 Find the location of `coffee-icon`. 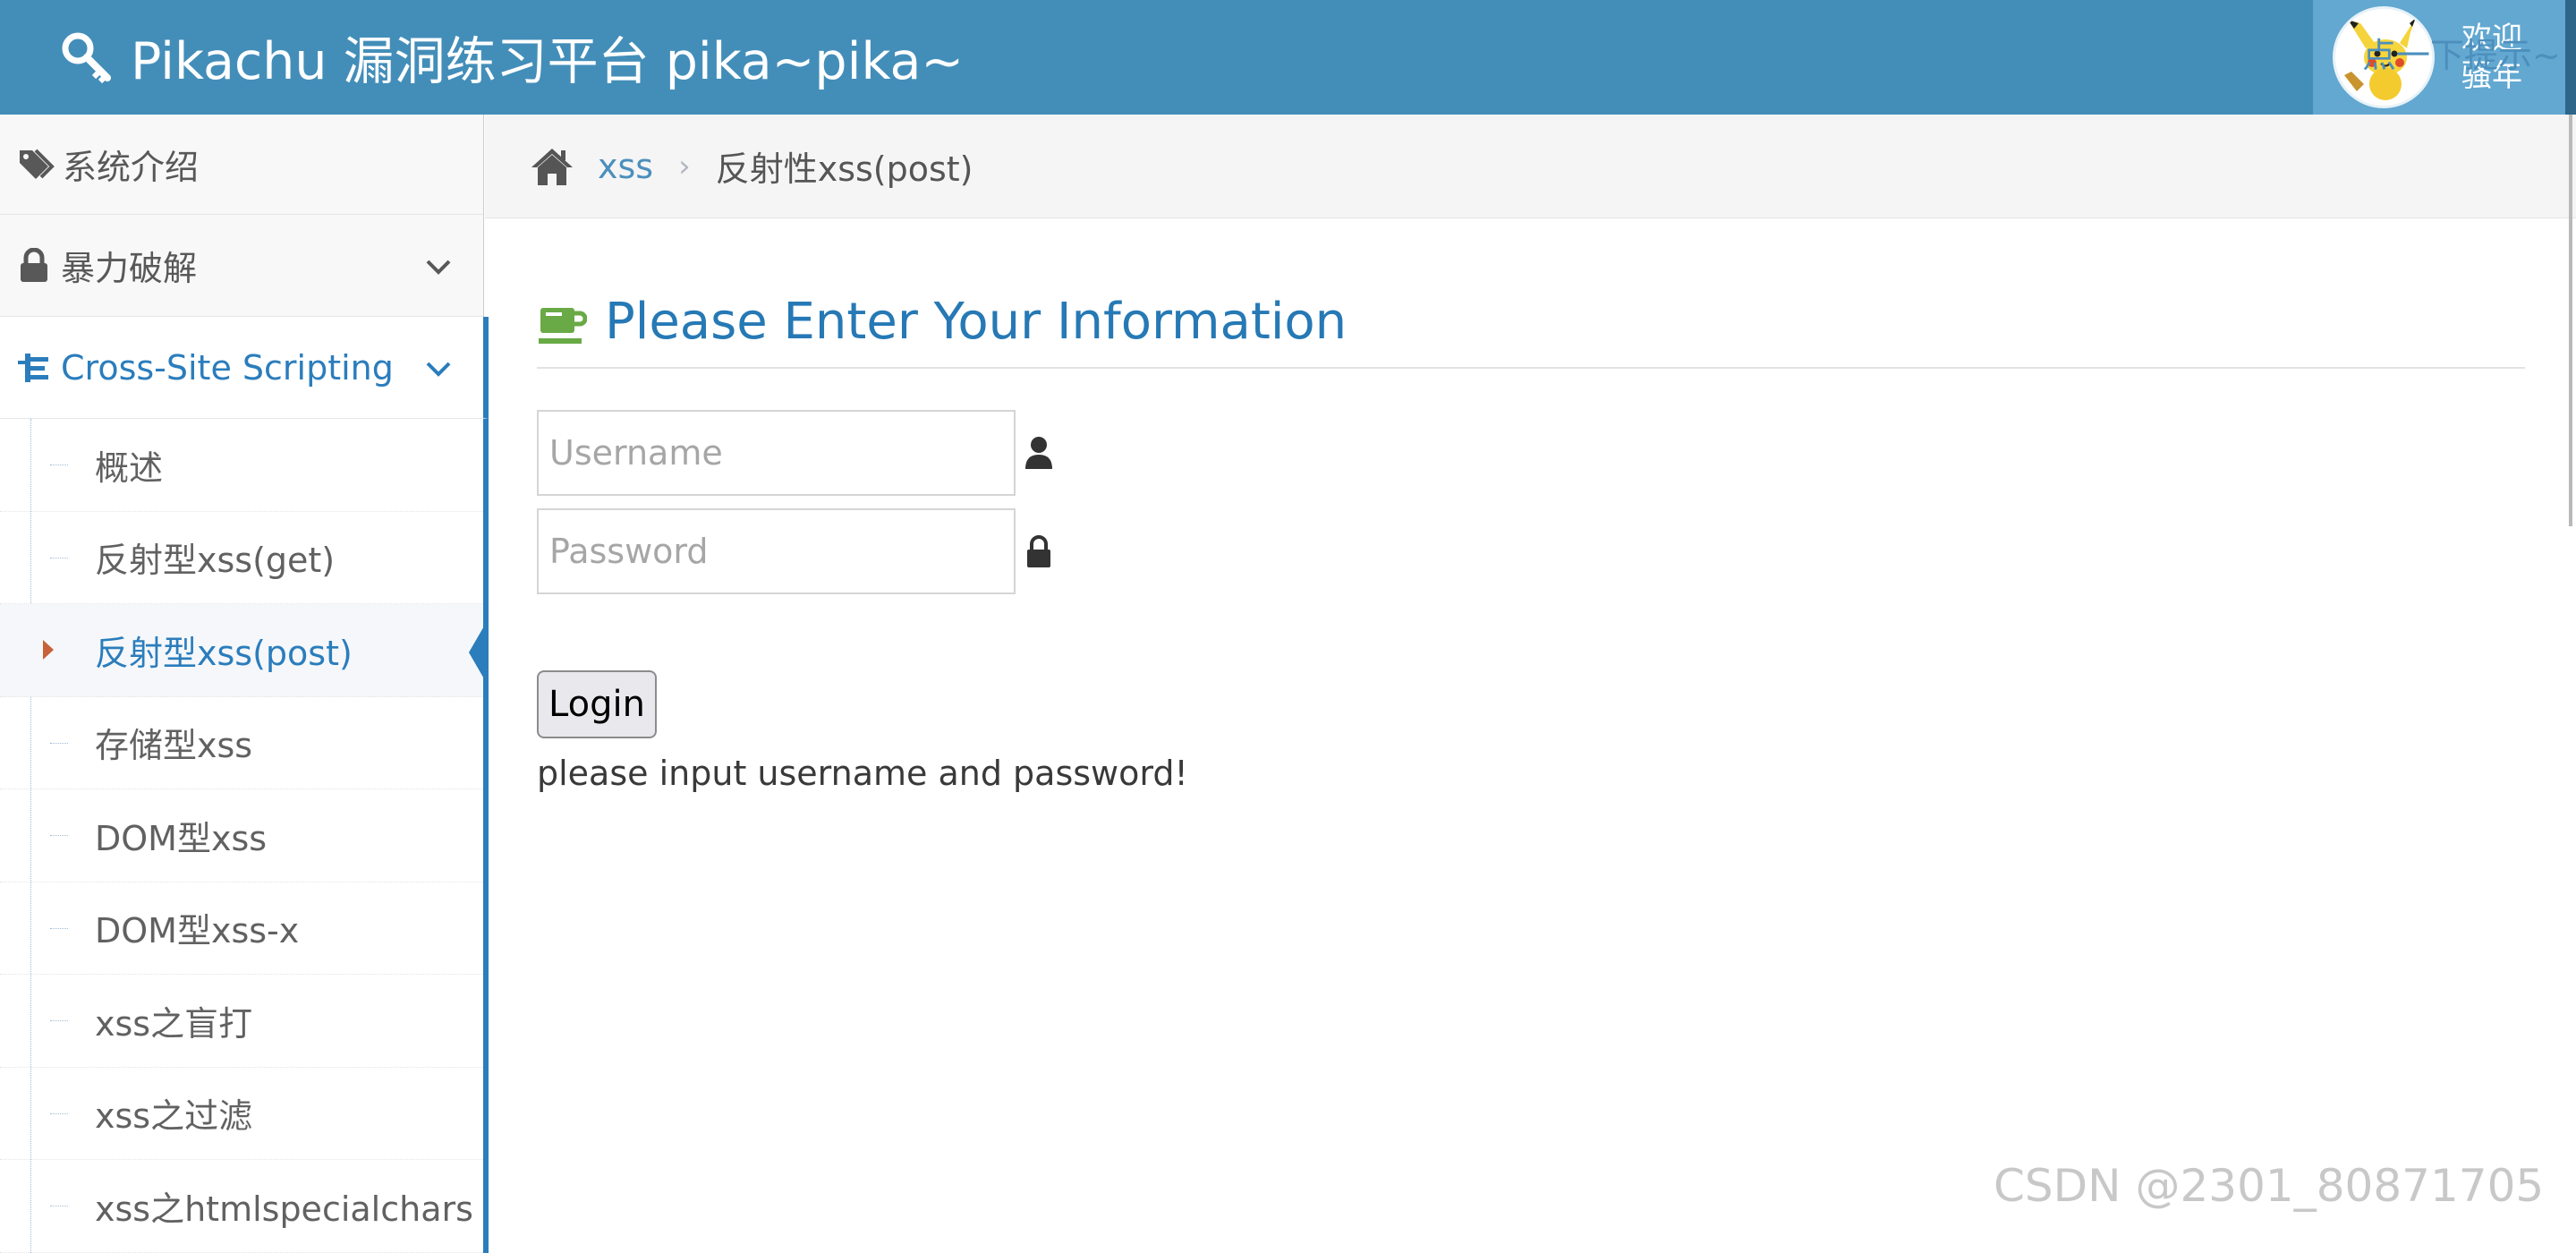

coffee-icon is located at coordinates (562, 324).